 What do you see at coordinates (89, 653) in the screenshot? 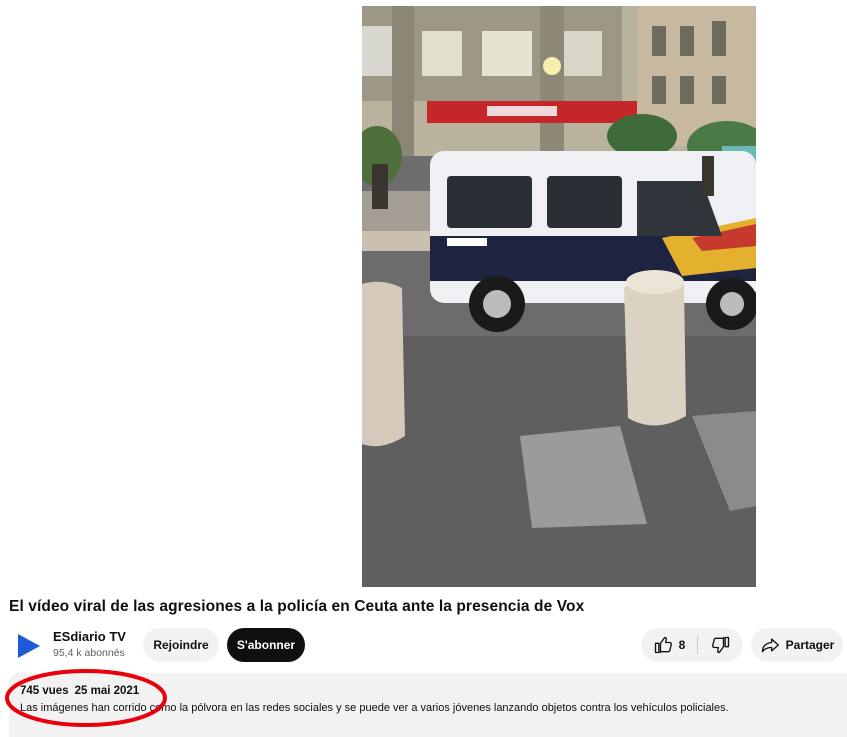
I see `subscriber-count: 95,4 k abonnés` at bounding box center [89, 653].